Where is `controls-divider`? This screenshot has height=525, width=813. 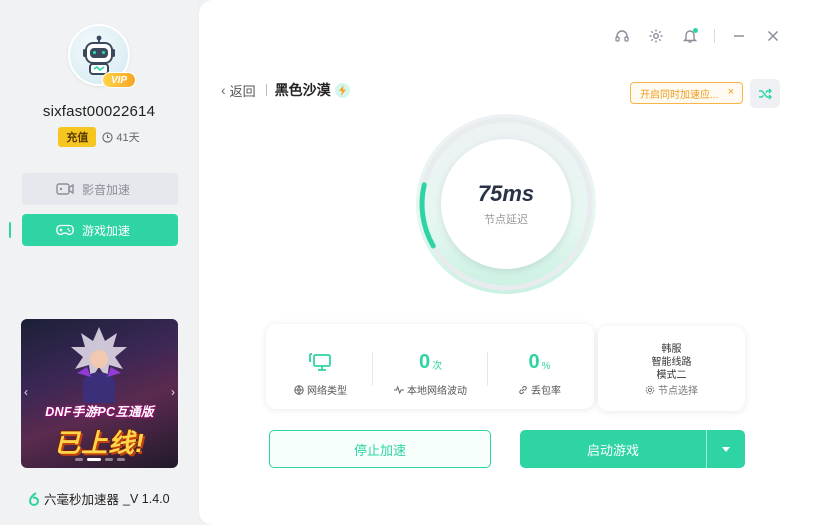
controls-divider is located at coordinates (714, 36).